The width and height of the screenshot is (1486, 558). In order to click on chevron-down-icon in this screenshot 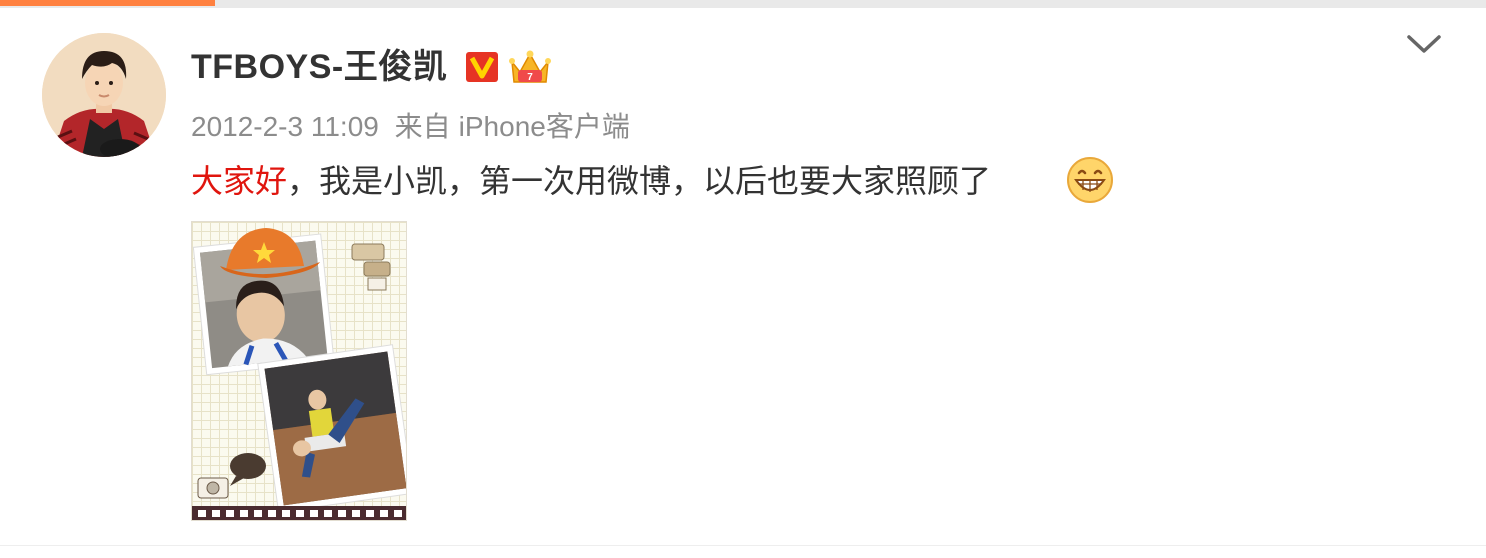, I will do `click(1424, 45)`.